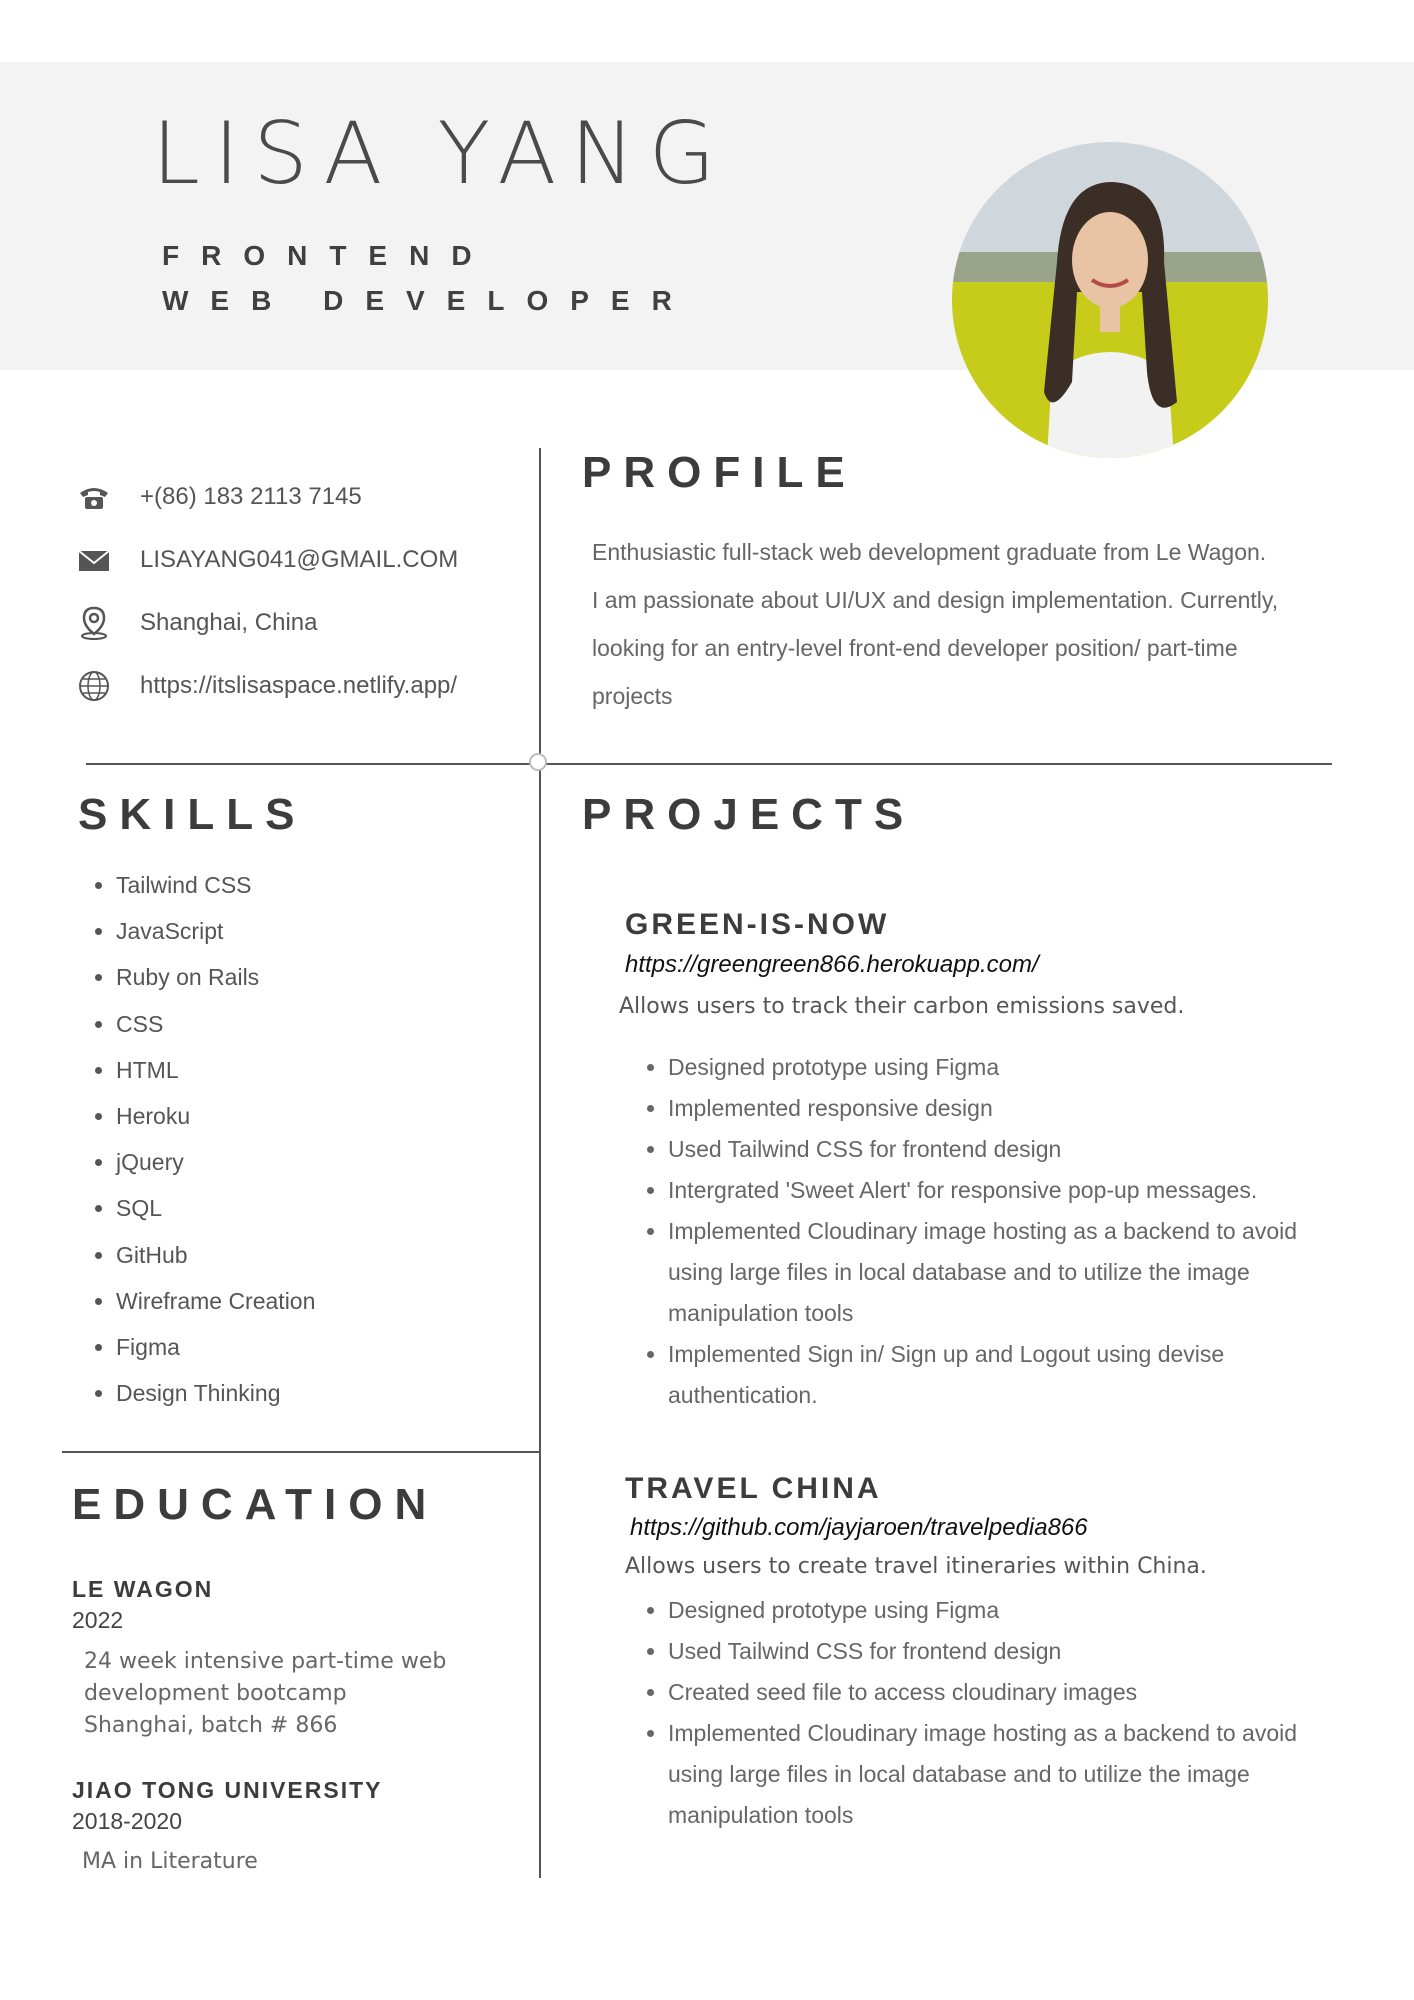 This screenshot has height=2000, width=1414. Describe the element at coordinates (215, 885) in the screenshot. I see `skill-item: Tailwind CSS` at that location.